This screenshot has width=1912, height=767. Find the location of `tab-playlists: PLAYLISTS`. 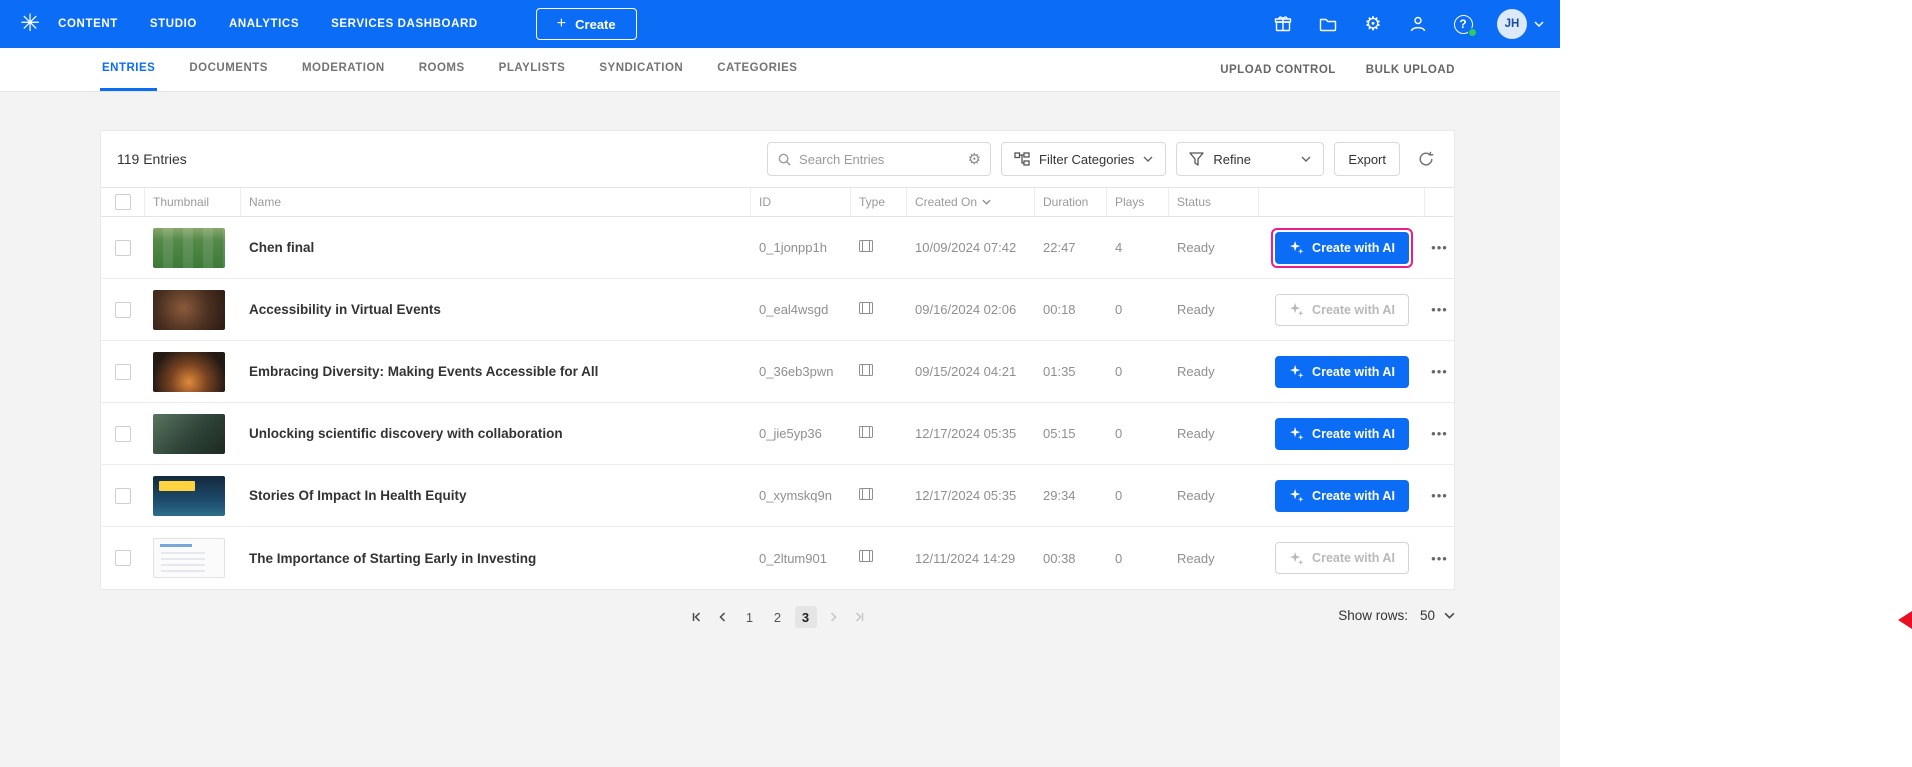

tab-playlists: PLAYLISTS is located at coordinates (532, 69).